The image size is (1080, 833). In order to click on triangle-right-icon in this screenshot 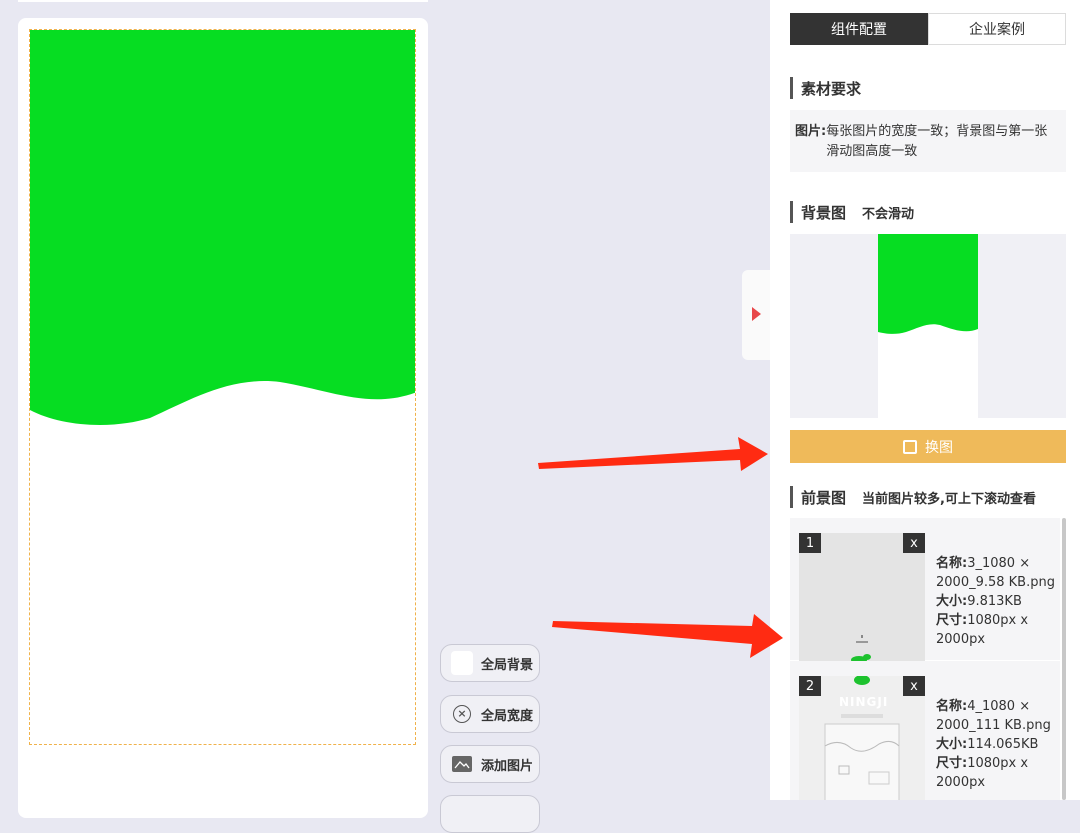, I will do `click(756, 314)`.